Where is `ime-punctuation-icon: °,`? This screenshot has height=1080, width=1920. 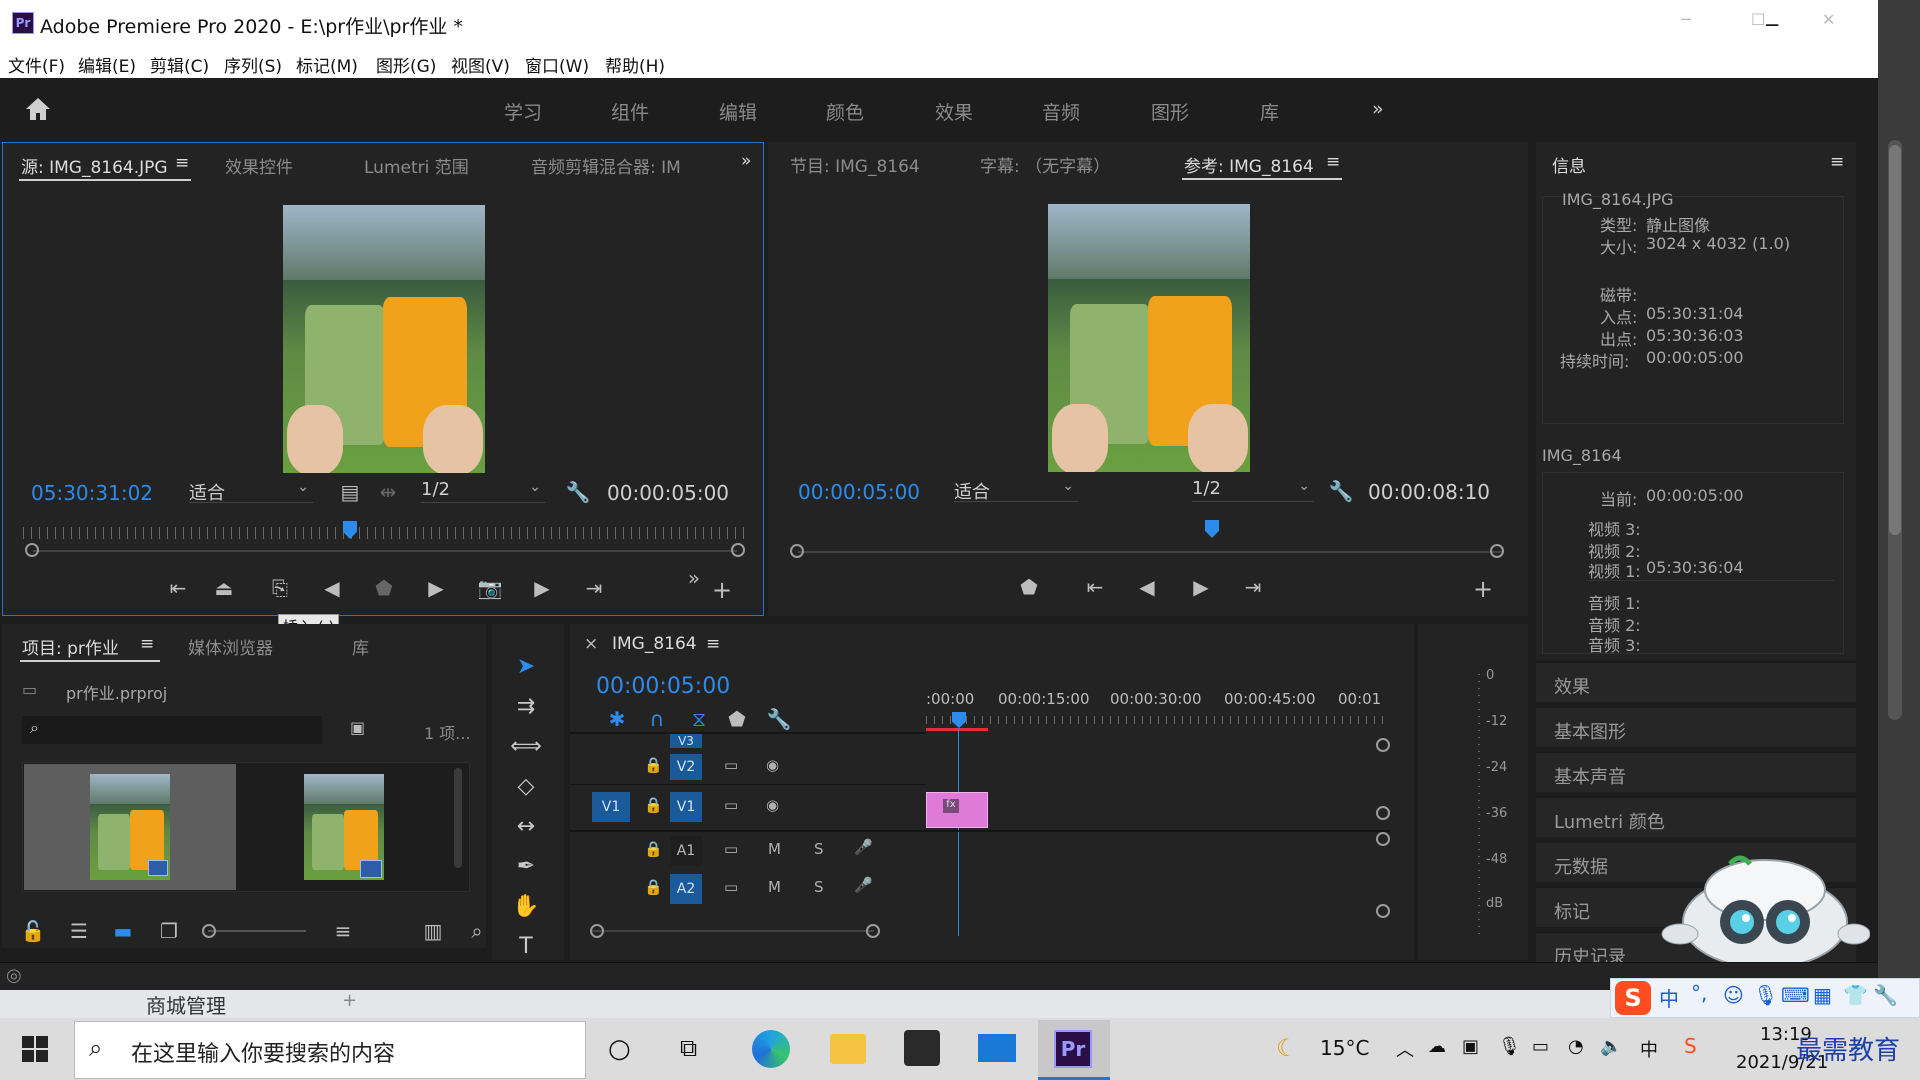
ime-punctuation-icon: °, is located at coordinates (1699, 993).